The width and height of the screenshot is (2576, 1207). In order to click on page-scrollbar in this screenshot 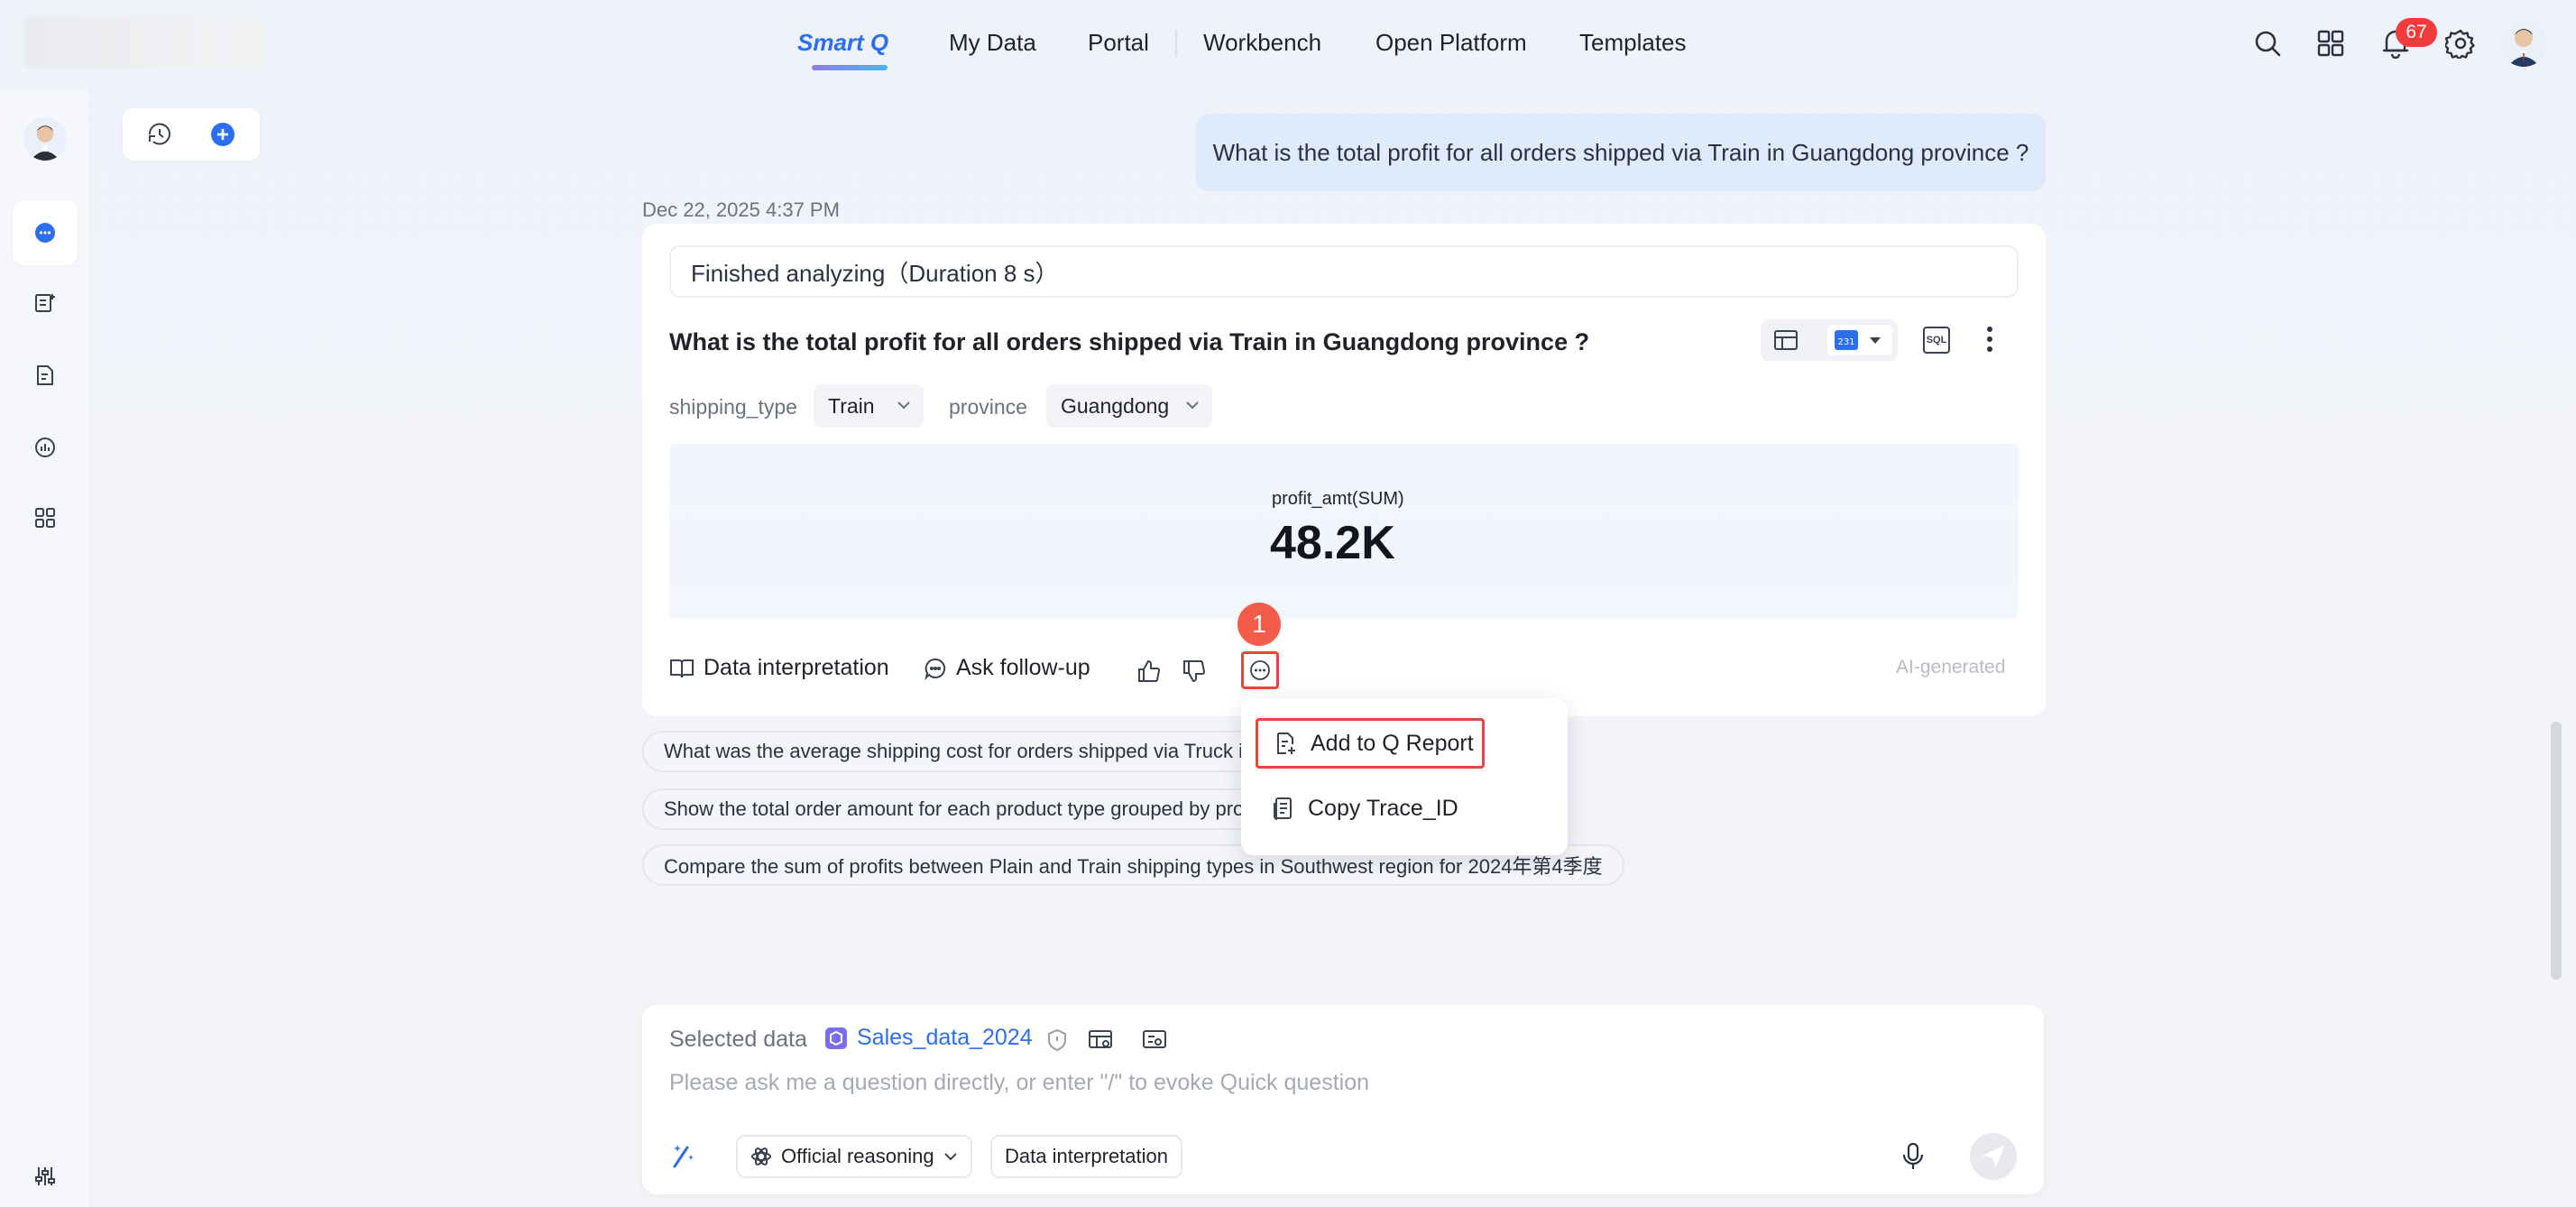, I will do `click(2557, 851)`.